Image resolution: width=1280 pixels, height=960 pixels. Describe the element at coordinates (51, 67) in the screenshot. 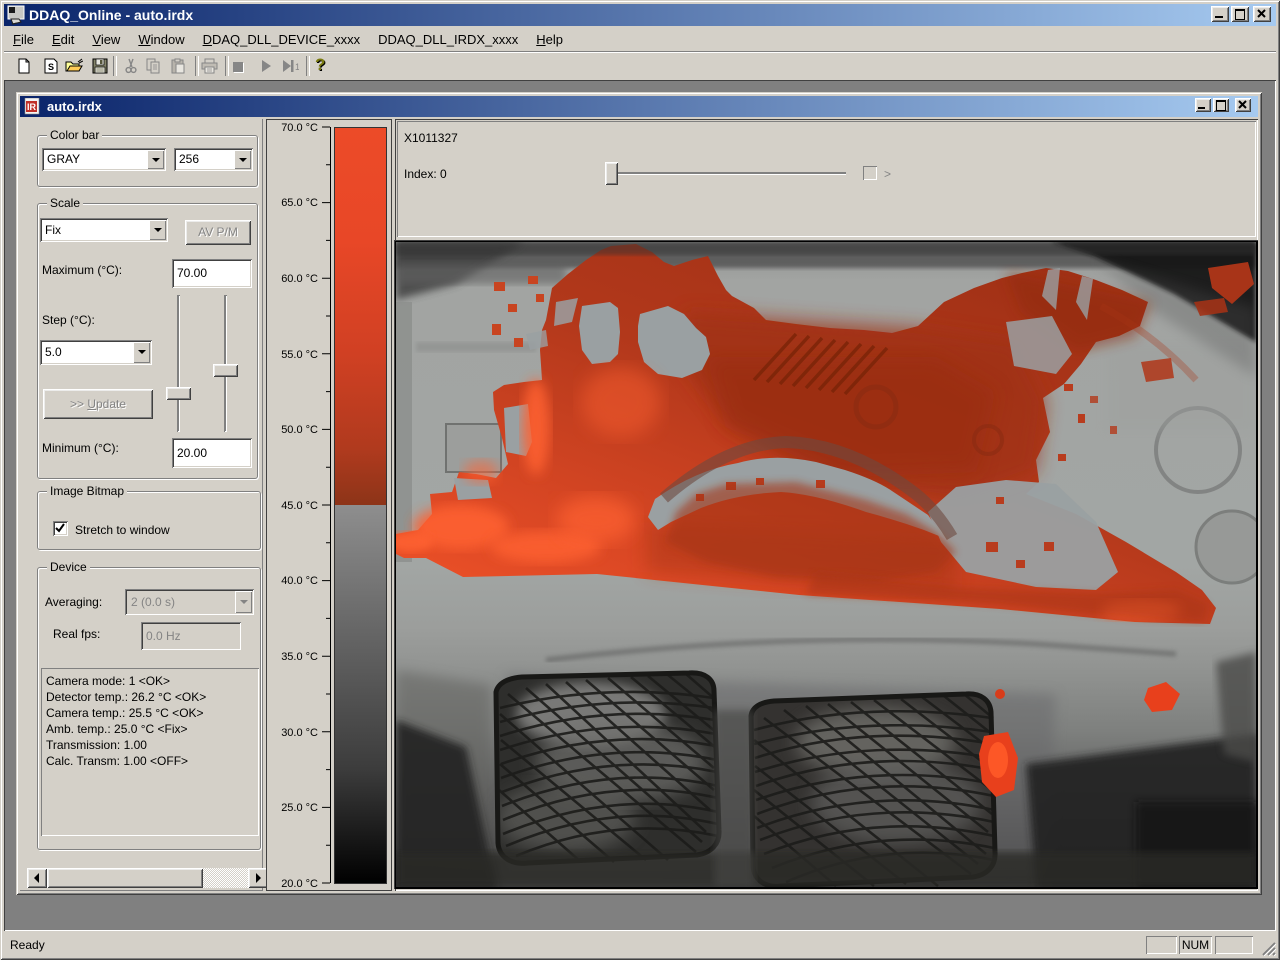

I see `svg-text: S` at that location.